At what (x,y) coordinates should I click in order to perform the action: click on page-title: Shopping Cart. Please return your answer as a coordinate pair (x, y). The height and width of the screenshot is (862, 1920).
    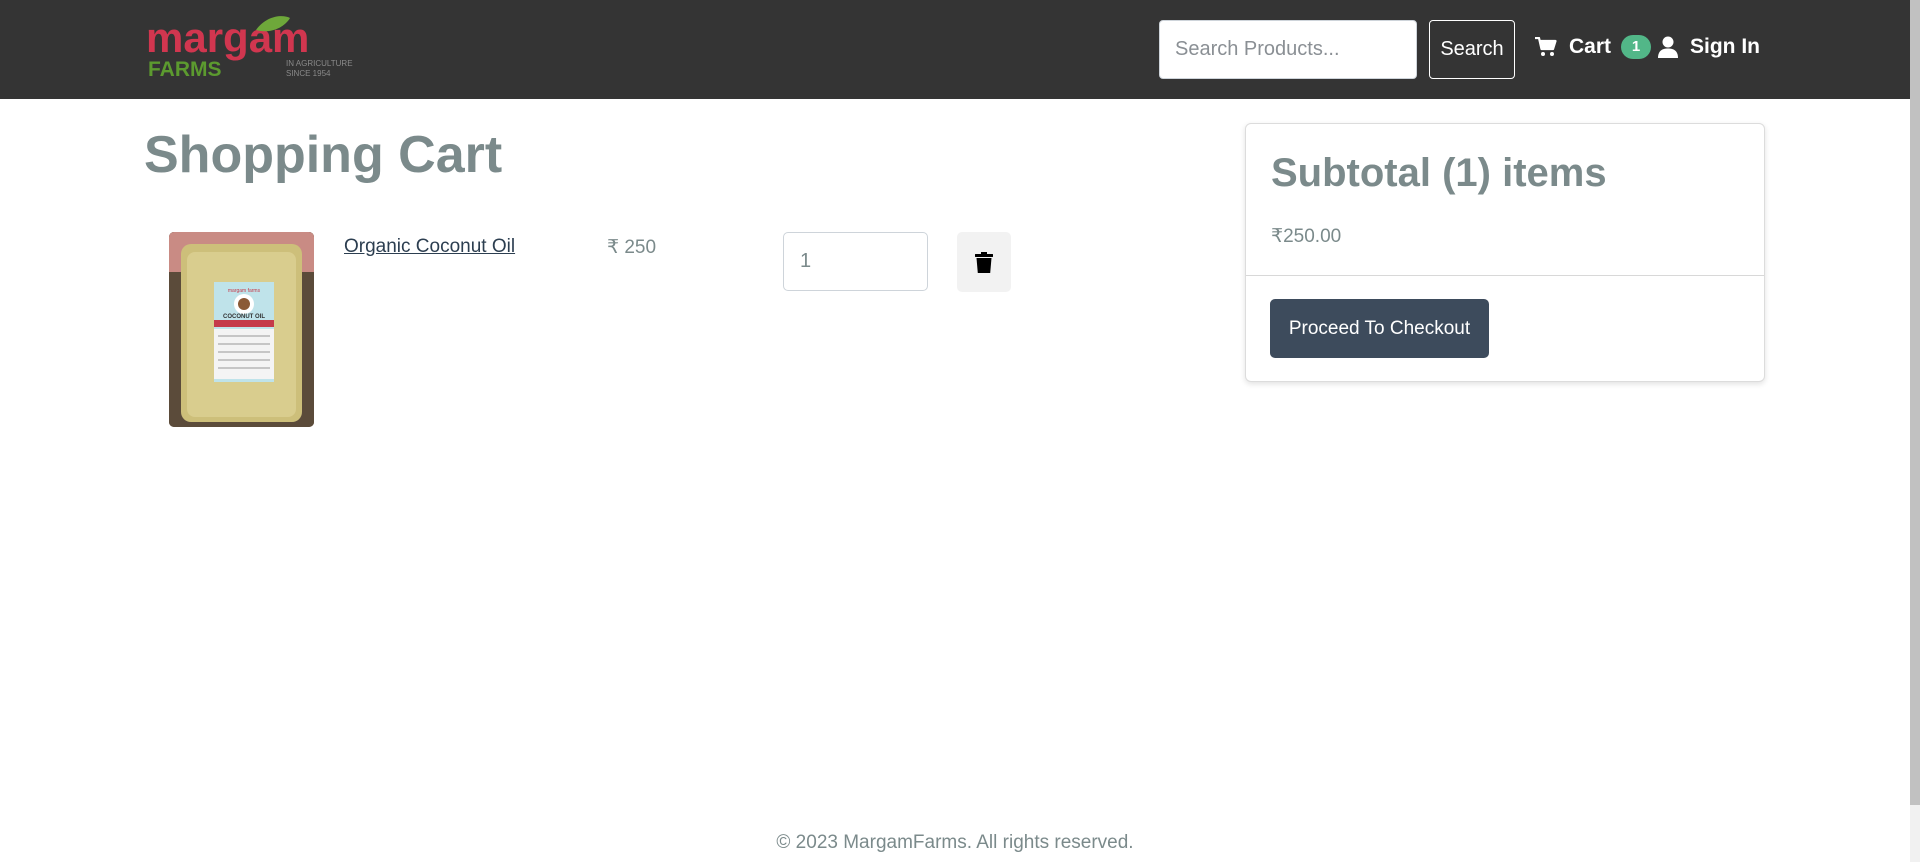
    Looking at the image, I should click on (323, 155).